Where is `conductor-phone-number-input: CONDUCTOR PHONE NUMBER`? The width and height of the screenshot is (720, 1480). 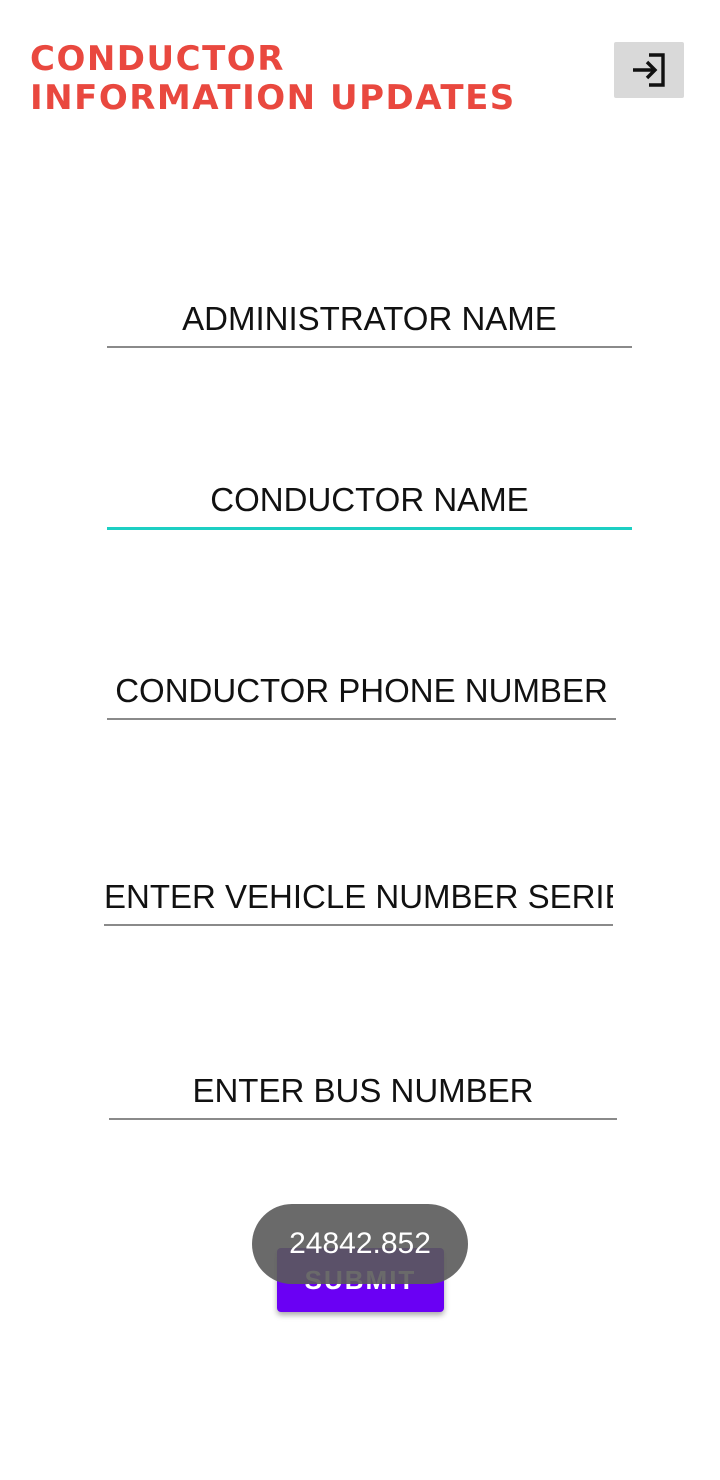
conductor-phone-number-input: CONDUCTOR PHONE NUMBER is located at coordinates (361, 692).